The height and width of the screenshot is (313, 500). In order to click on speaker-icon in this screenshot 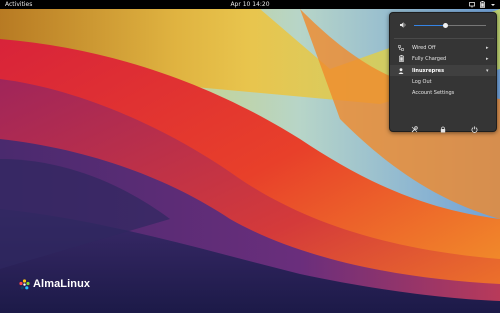, I will do `click(403, 25)`.